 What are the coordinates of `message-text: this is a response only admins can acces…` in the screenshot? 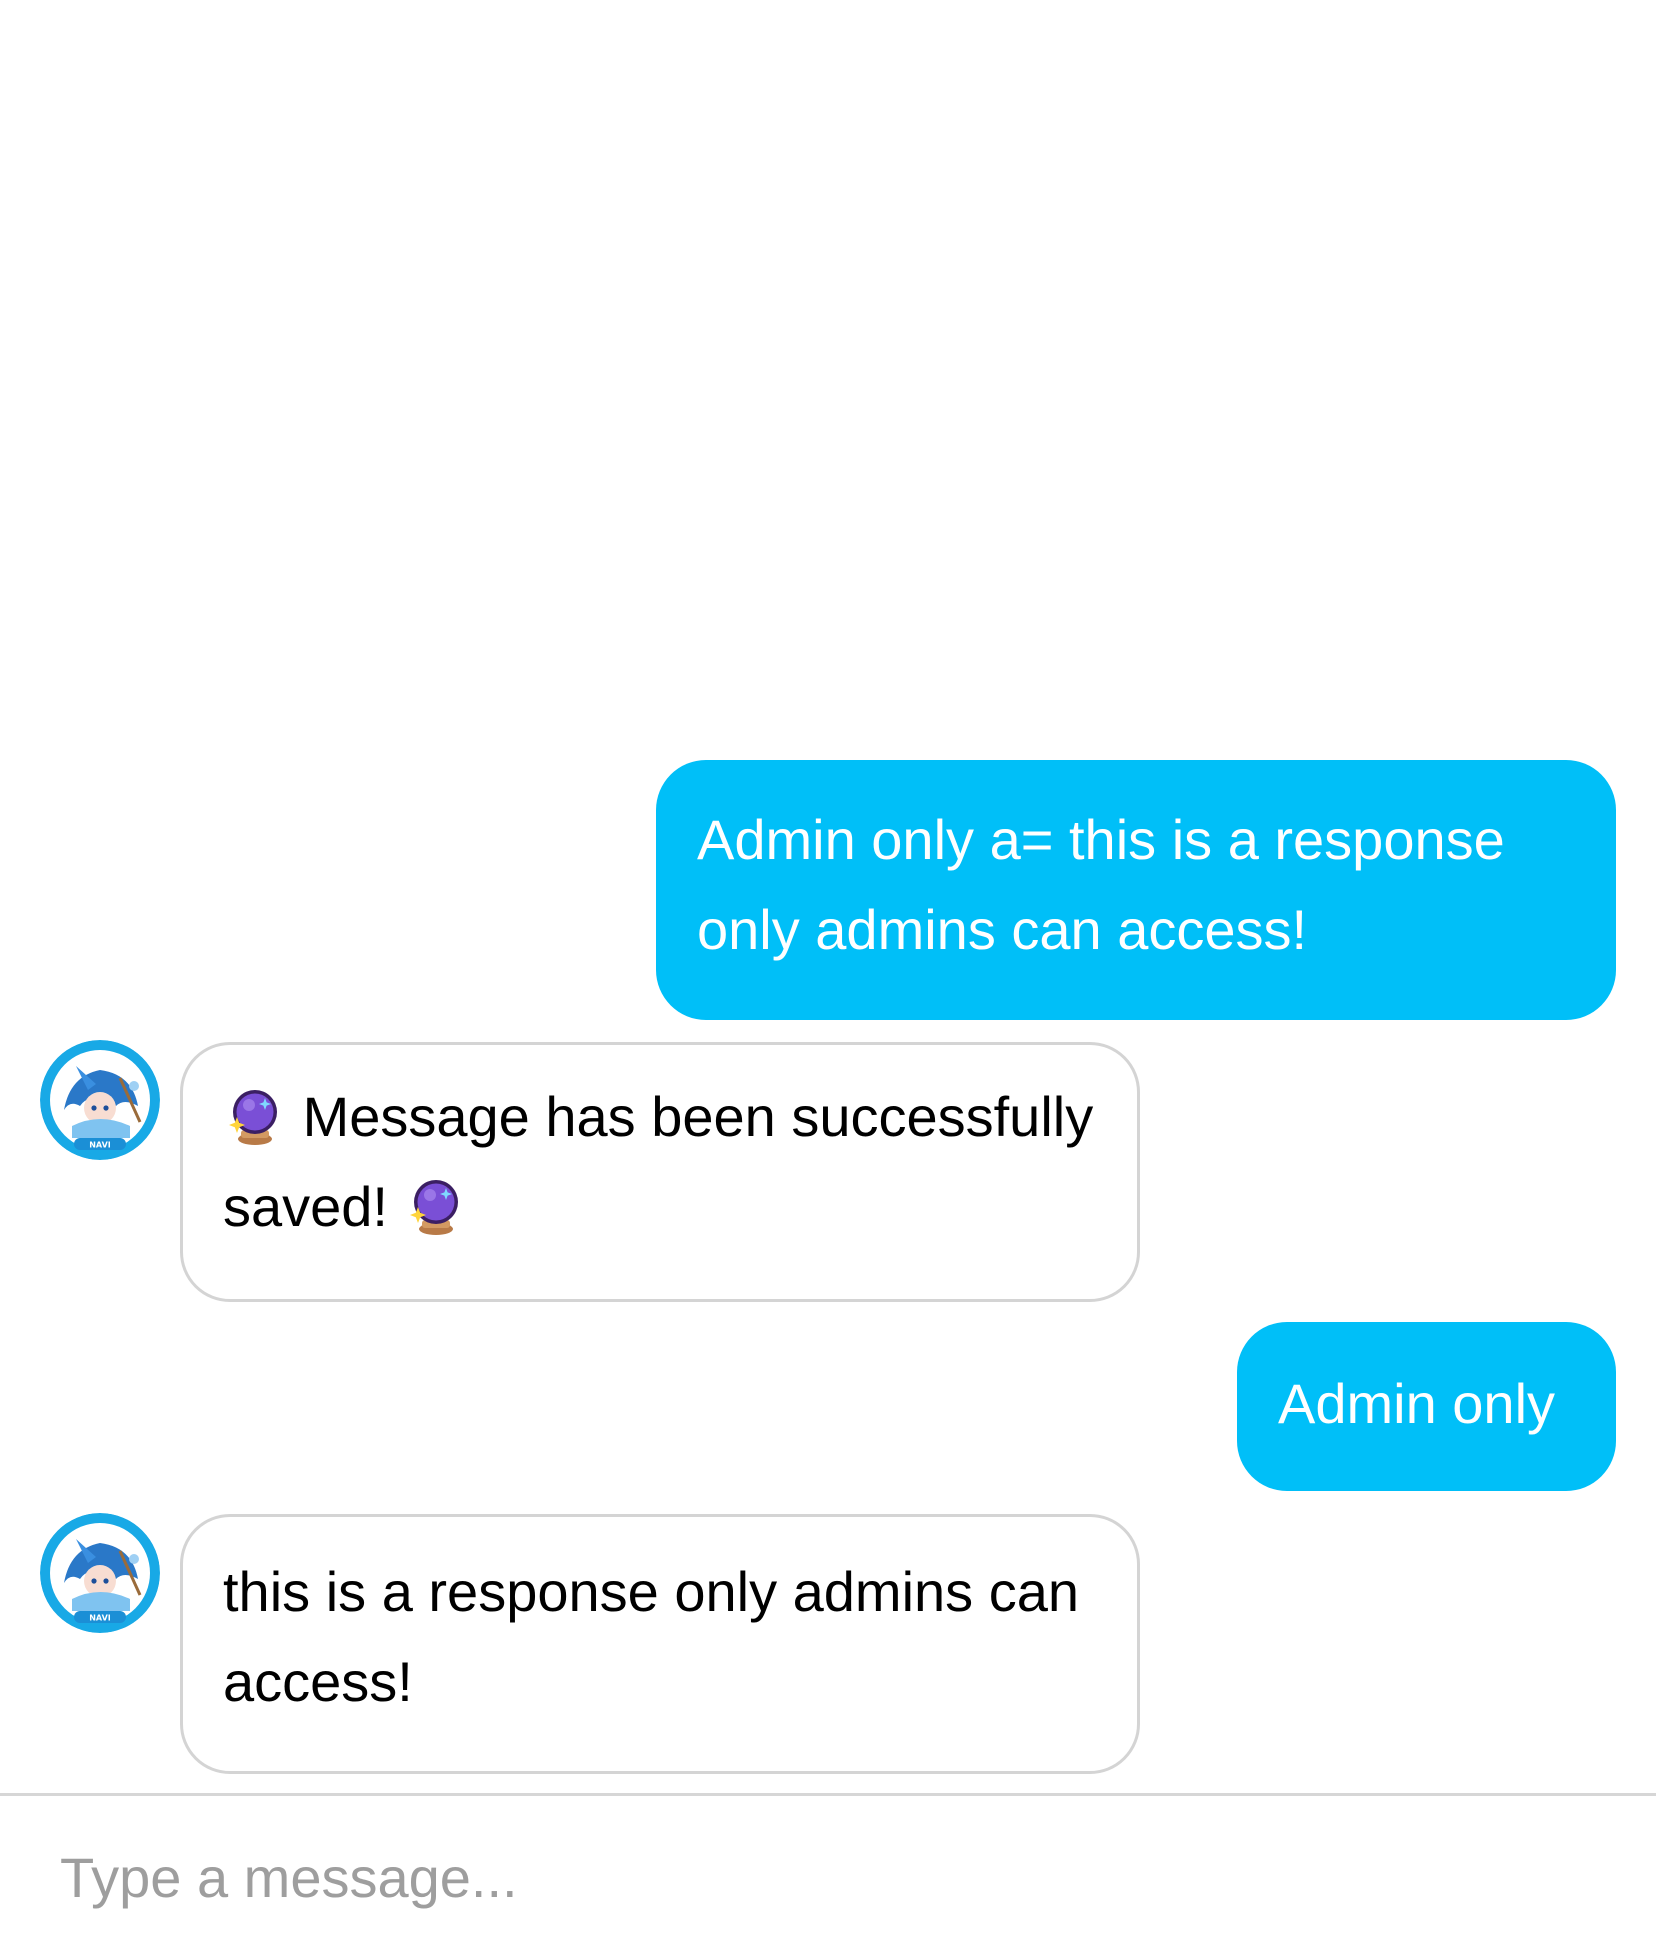 It's located at (651, 1636).